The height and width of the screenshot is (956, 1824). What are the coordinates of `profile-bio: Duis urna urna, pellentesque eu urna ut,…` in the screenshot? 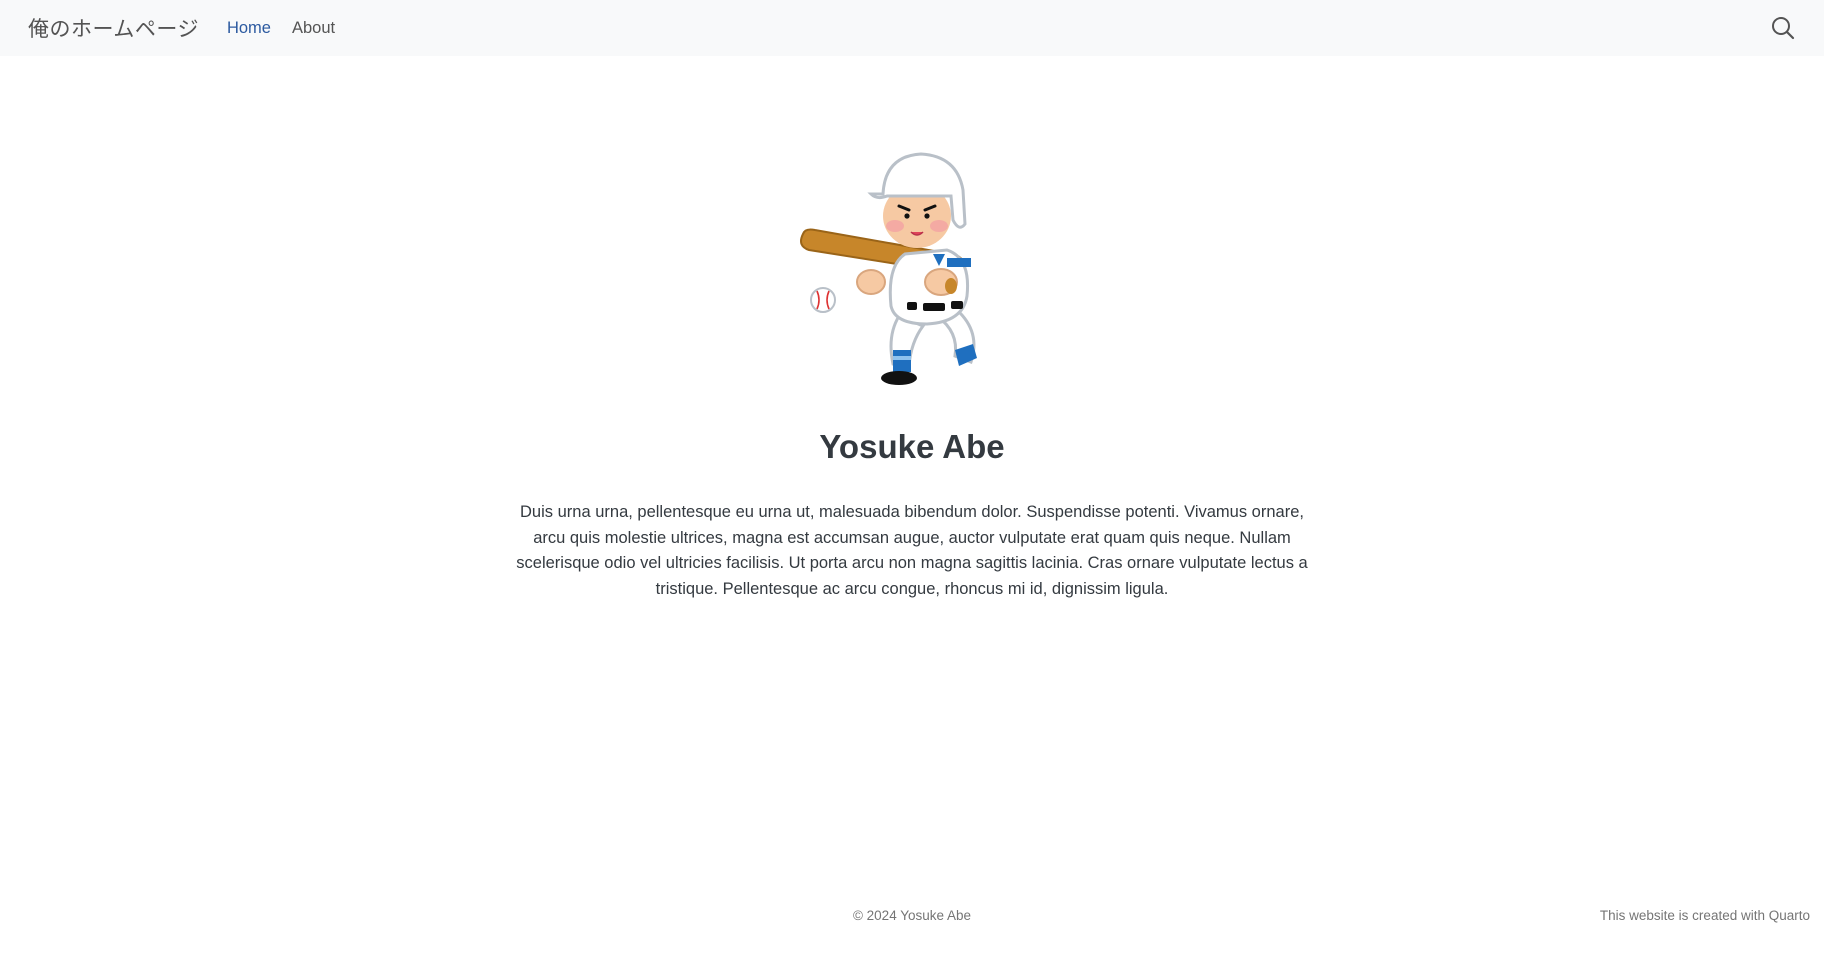 It's located at (912, 550).